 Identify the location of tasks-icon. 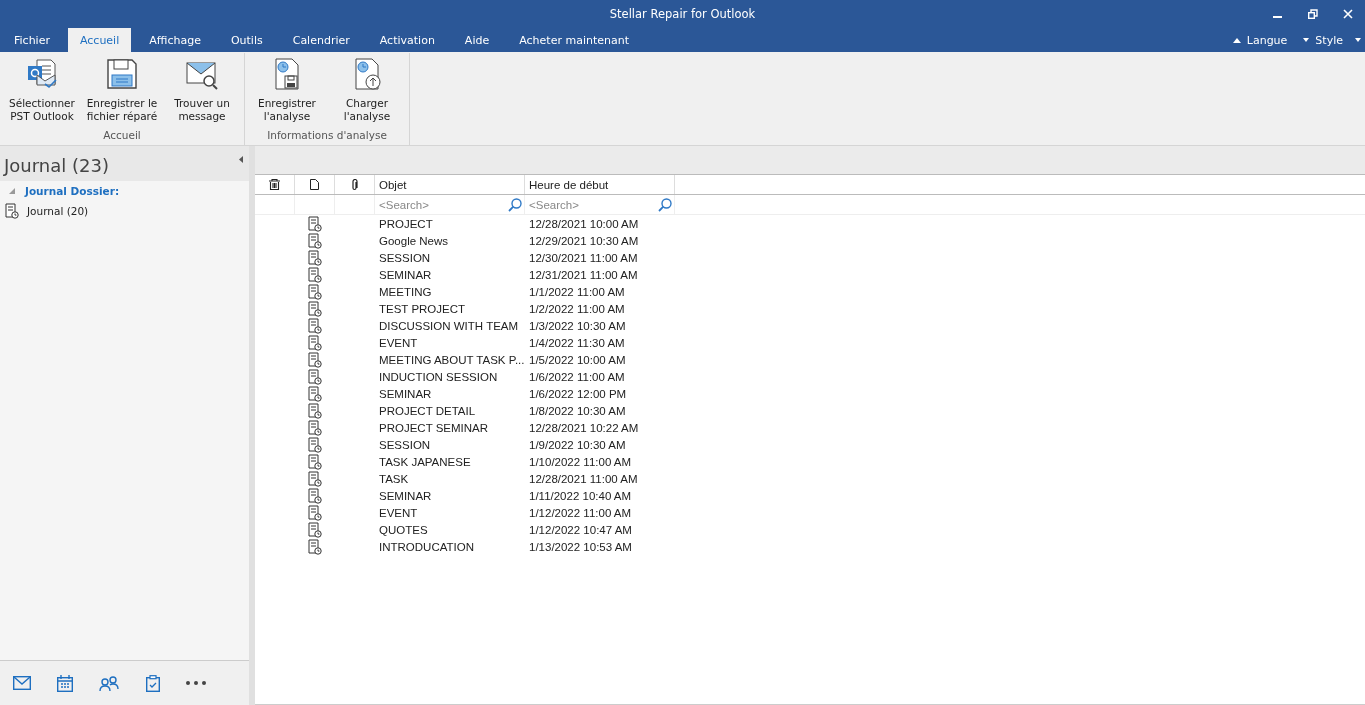
(153, 683).